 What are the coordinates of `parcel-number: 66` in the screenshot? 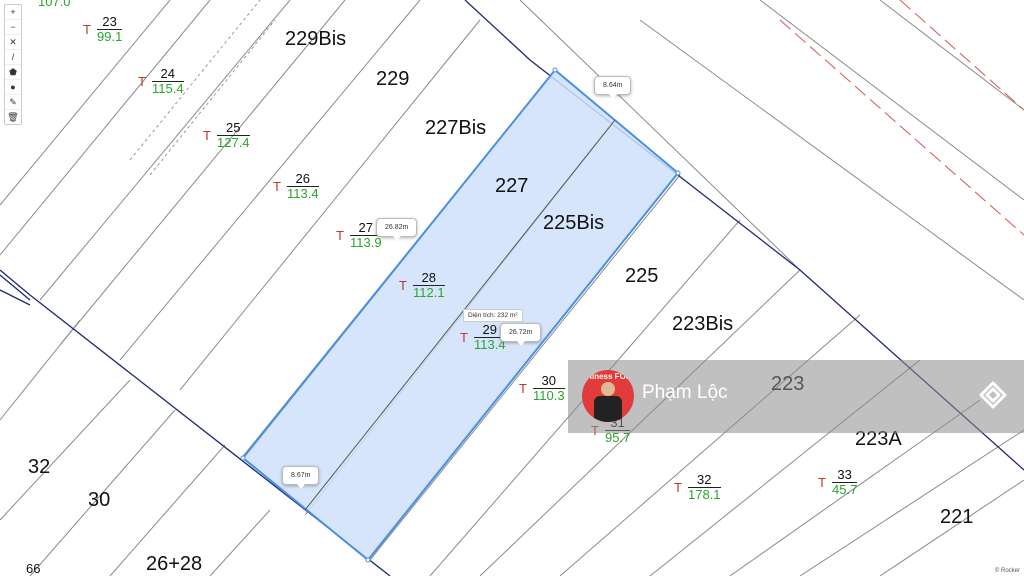 It's located at (33, 568).